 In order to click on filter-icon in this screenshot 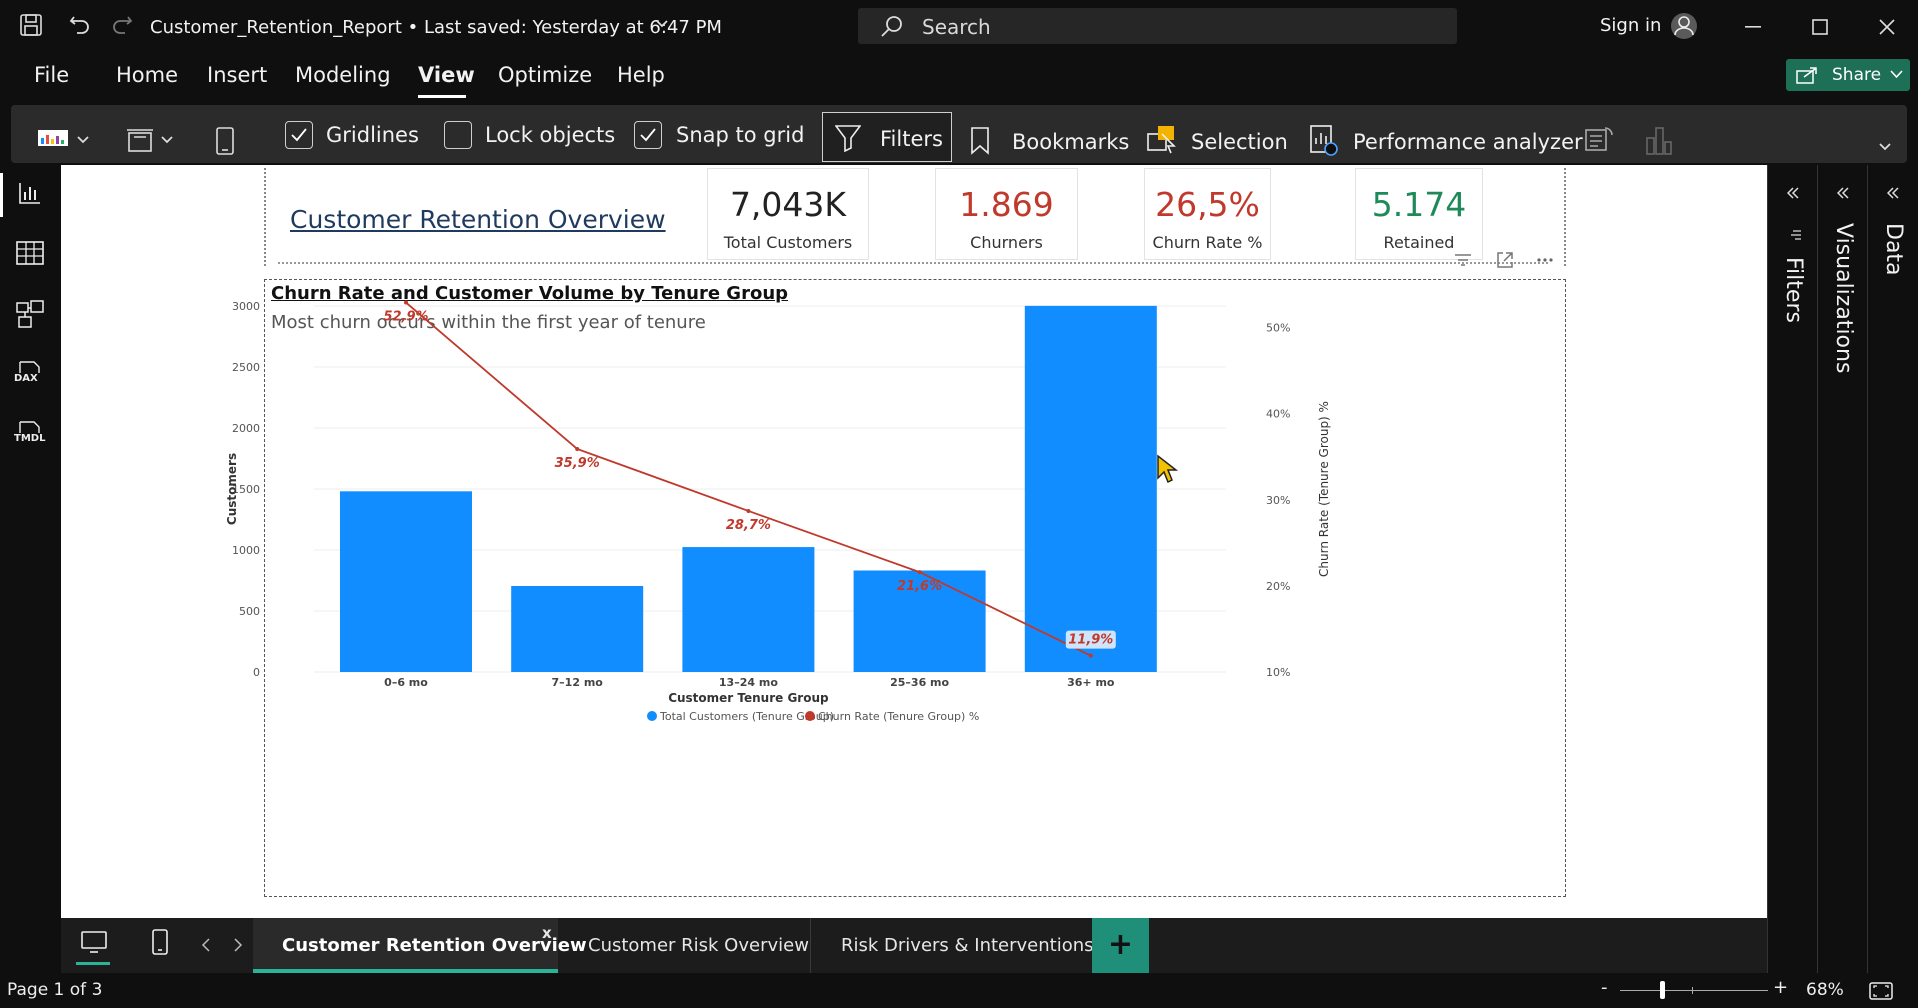, I will do `click(848, 138)`.